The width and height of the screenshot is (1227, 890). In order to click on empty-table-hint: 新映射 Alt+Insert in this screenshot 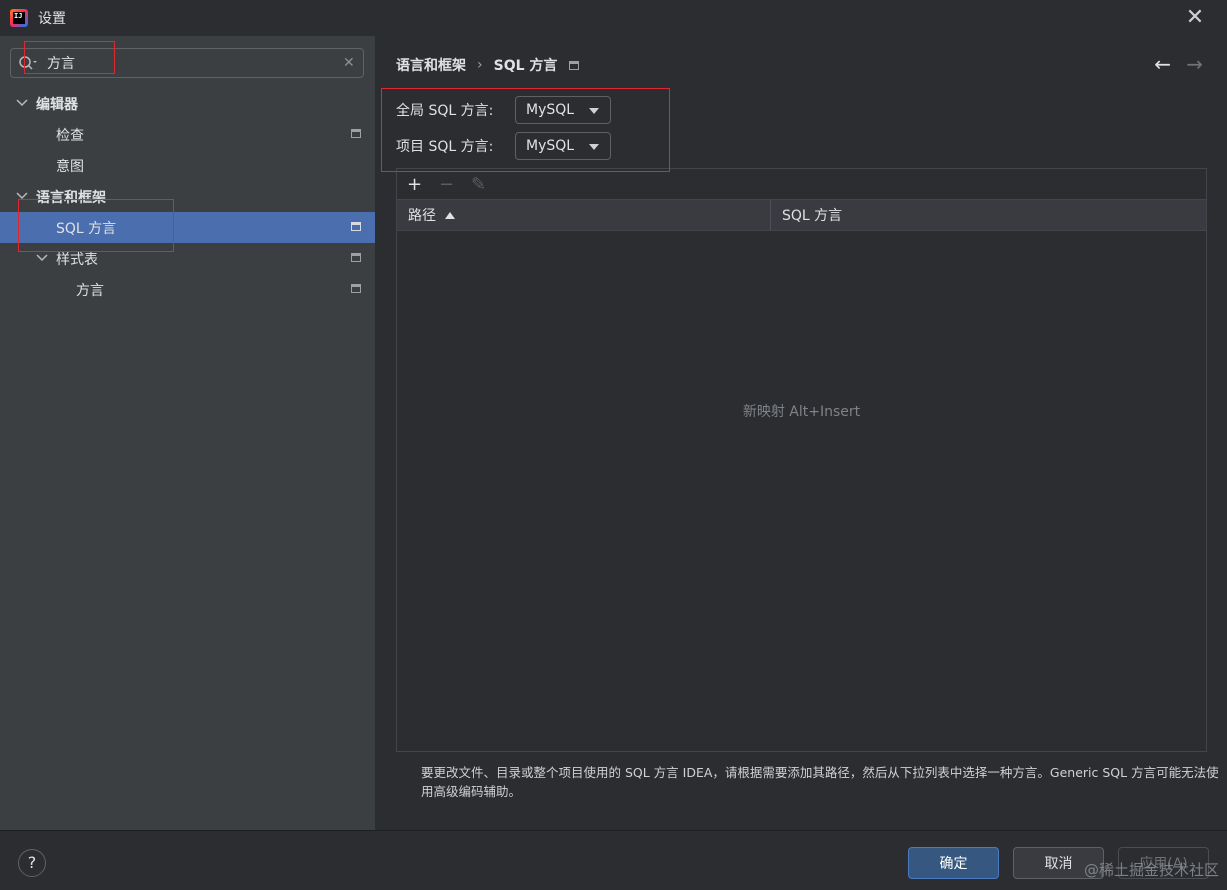, I will do `click(801, 411)`.